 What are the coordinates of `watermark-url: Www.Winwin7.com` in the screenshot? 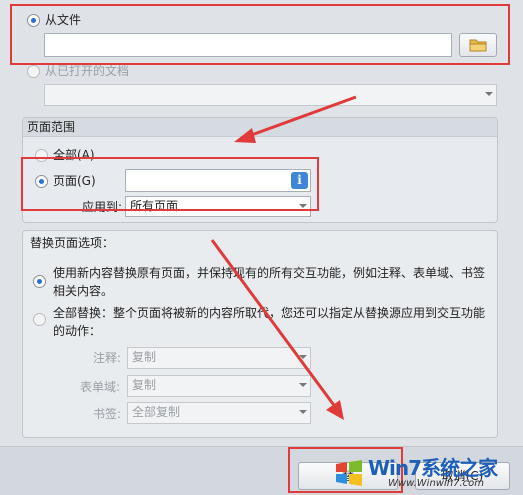 It's located at (436, 483).